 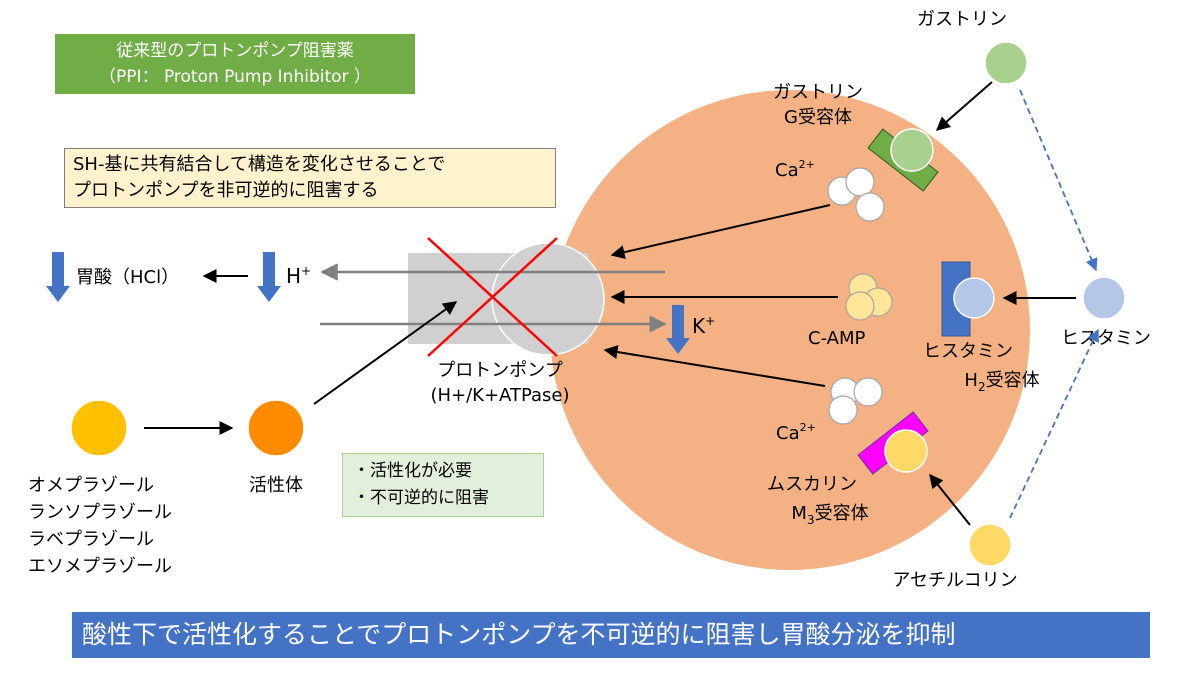 I want to click on h2-receptor-label-1: ヒスタミン, so click(x=968, y=351).